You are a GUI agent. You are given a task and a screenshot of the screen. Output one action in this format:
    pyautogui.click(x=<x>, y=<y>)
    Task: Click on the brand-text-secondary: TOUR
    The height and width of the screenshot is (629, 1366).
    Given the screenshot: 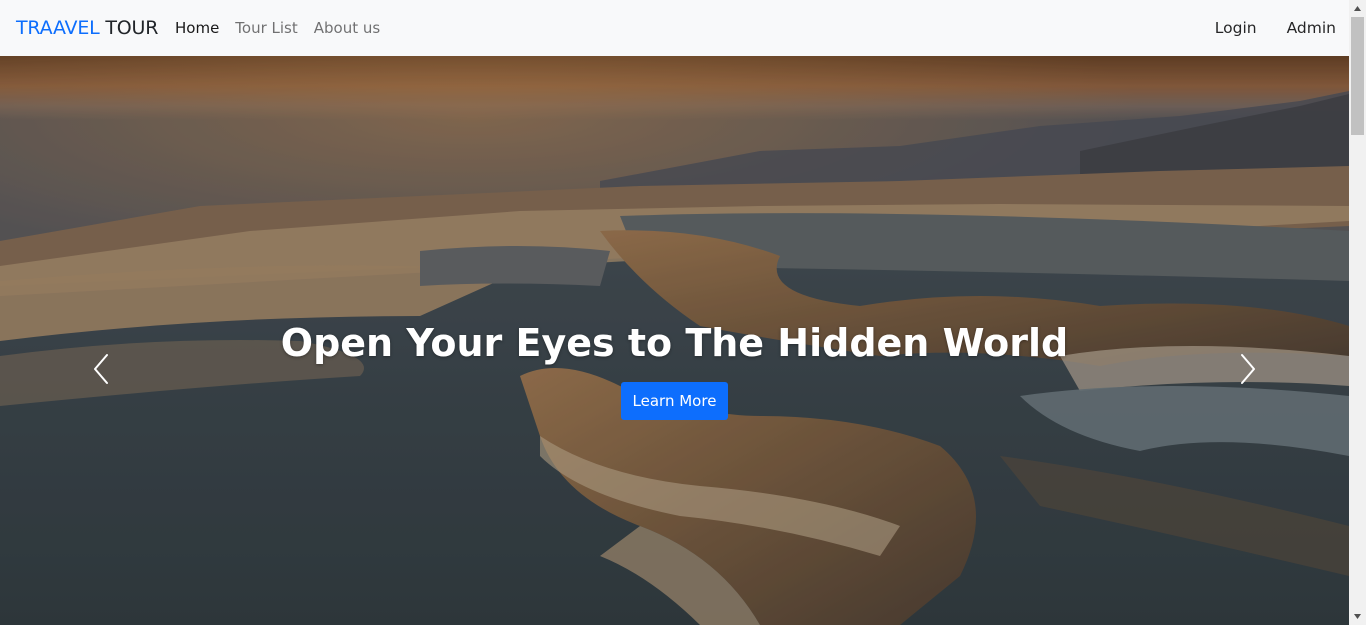 What is the action you would take?
    pyautogui.click(x=132, y=28)
    